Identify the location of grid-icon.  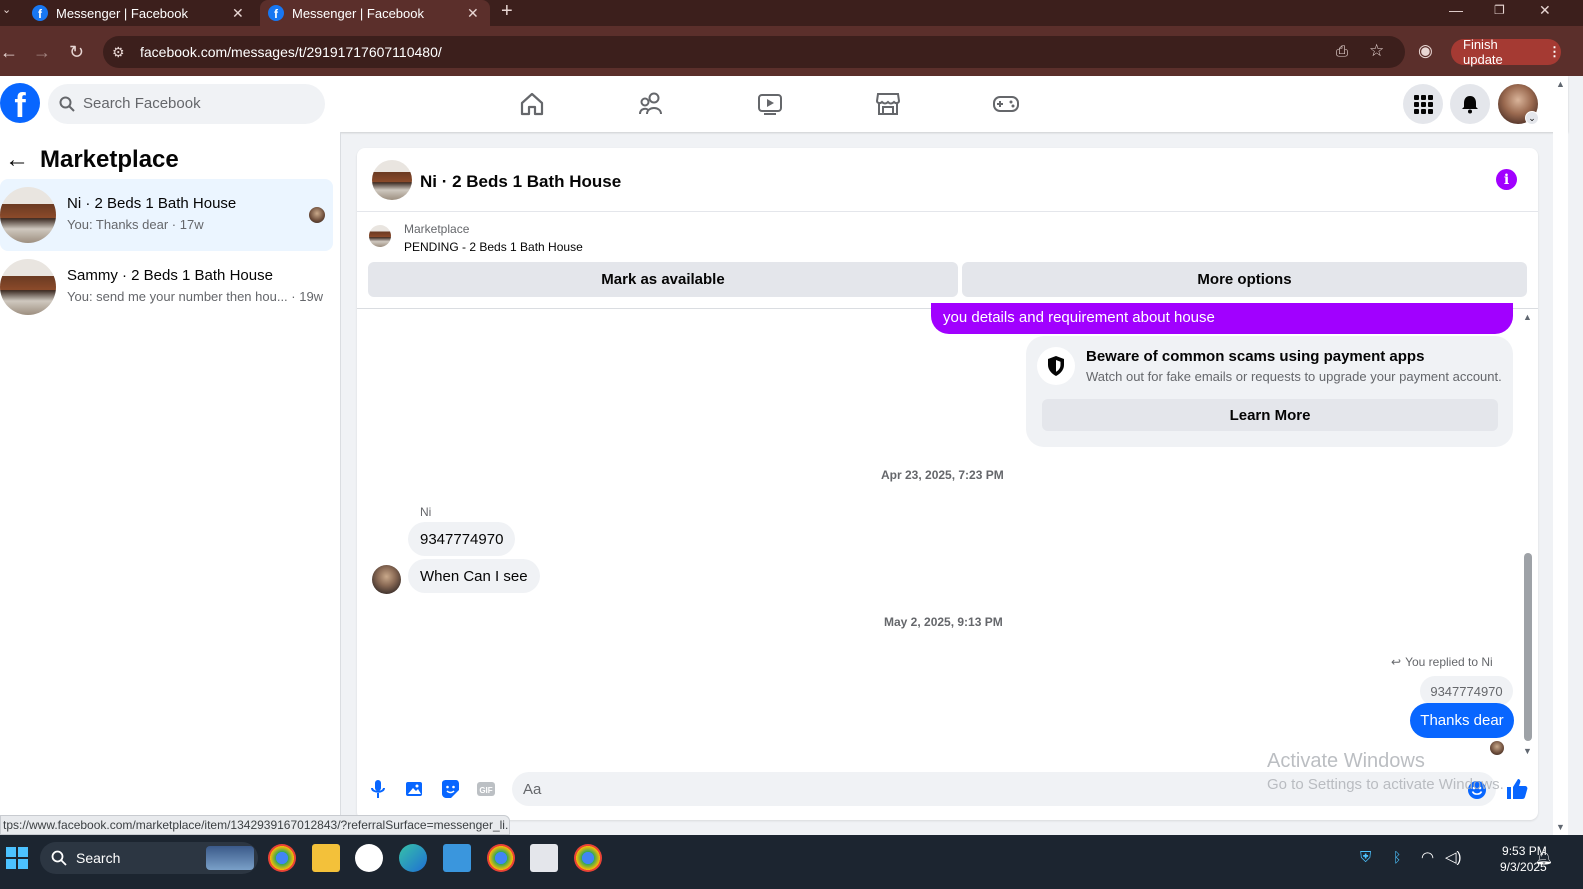
(1423, 104).